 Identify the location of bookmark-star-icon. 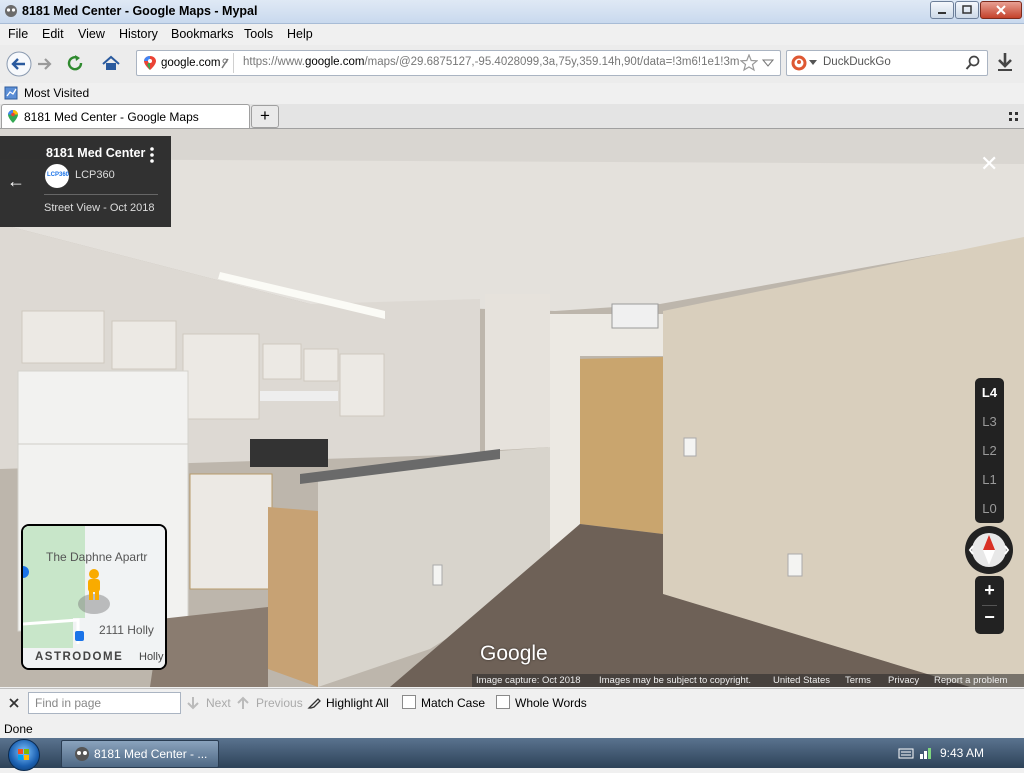
(749, 63).